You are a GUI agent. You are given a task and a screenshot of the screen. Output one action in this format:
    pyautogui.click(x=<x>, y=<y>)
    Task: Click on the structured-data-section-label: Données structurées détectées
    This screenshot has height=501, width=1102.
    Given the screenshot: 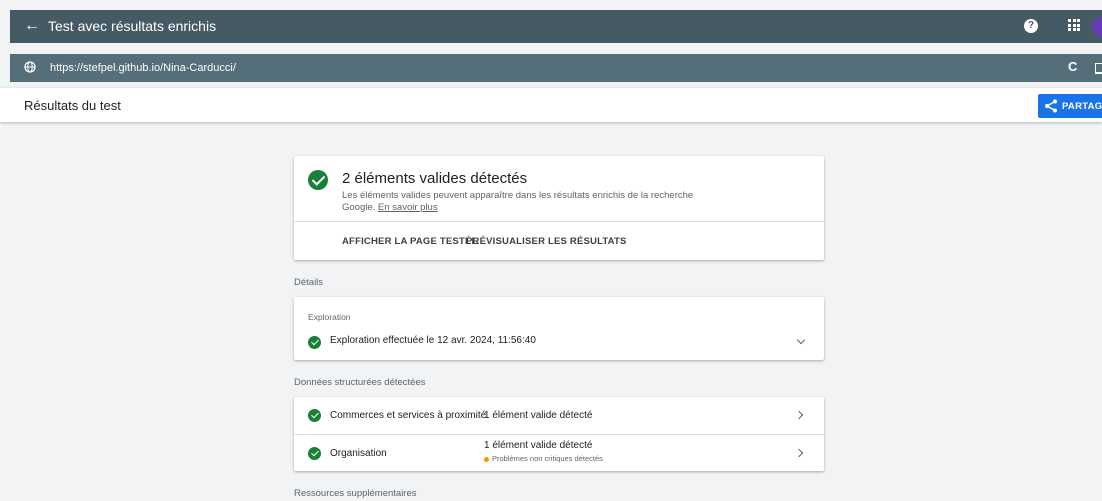 What is the action you would take?
    pyautogui.click(x=360, y=382)
    